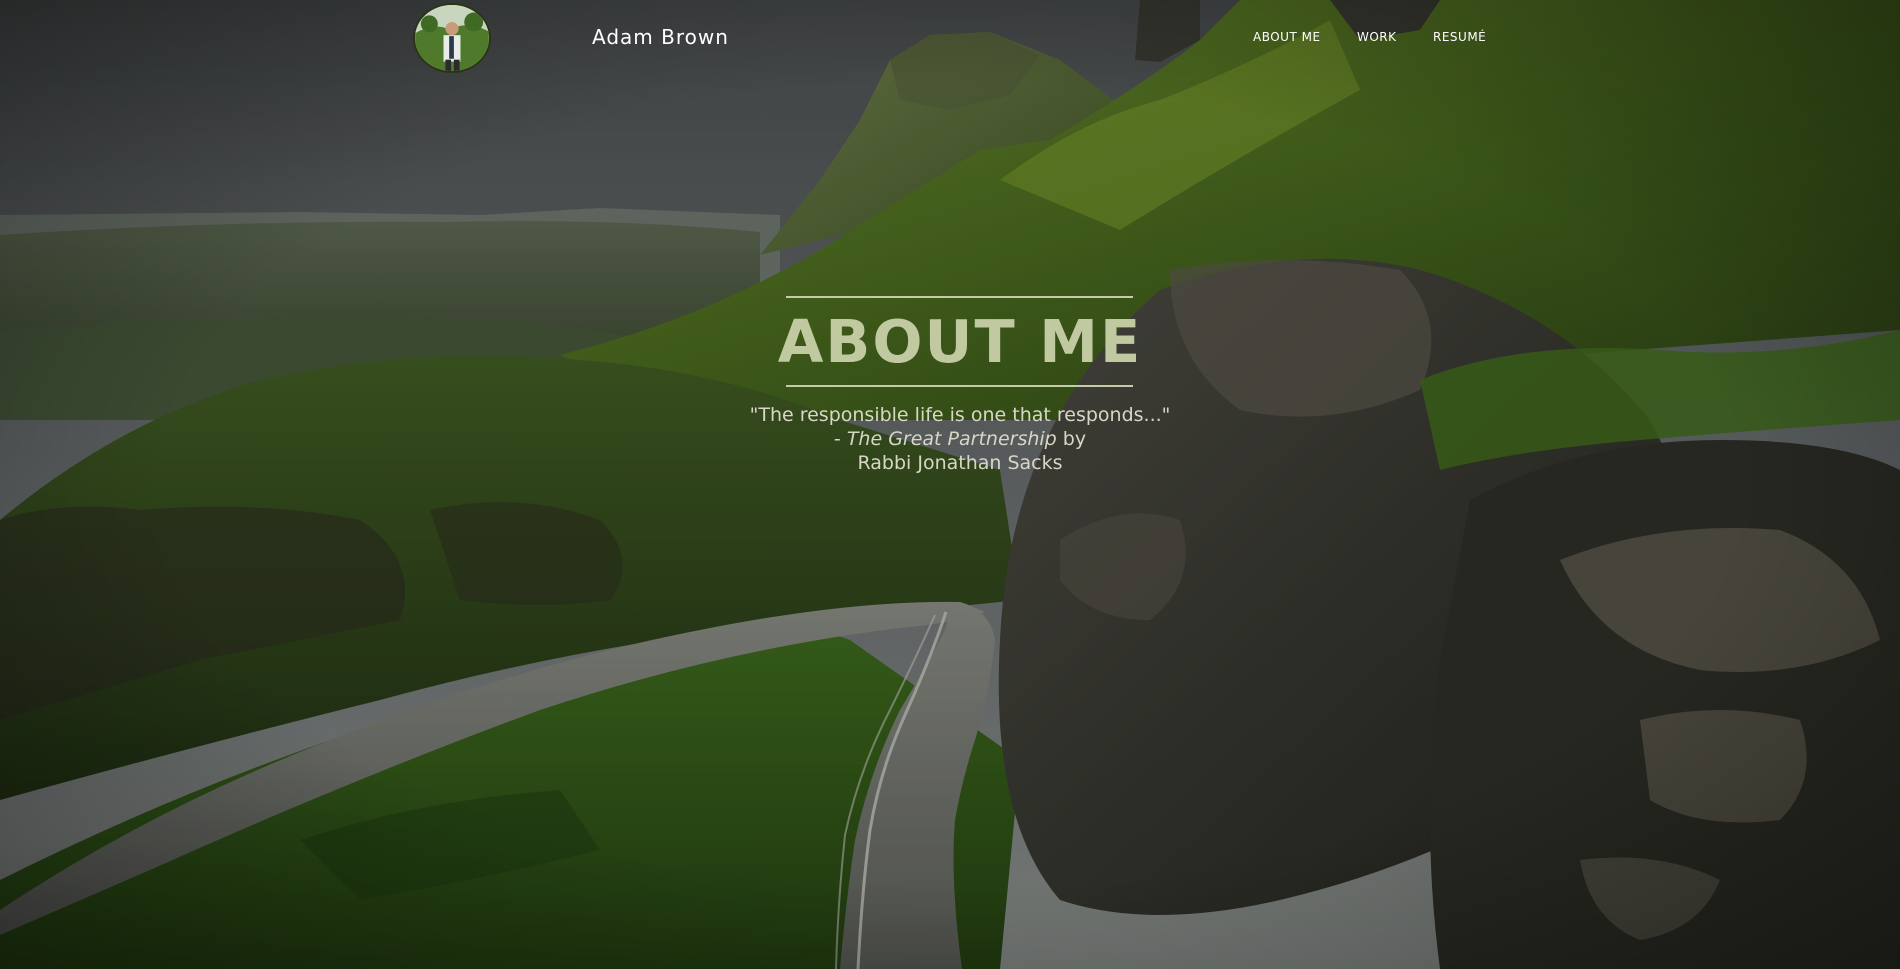 The image size is (1900, 969). I want to click on profile-avatar, so click(452, 38).